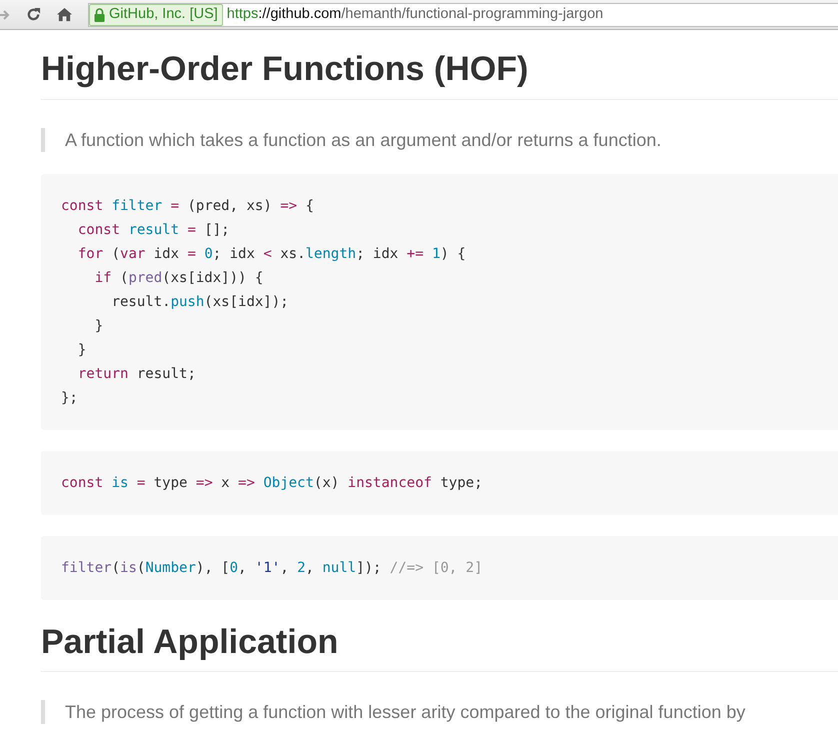 This screenshot has height=744, width=838. What do you see at coordinates (200, 302) in the screenshot?
I see `code-line: result.push(xs[idx]);` at bounding box center [200, 302].